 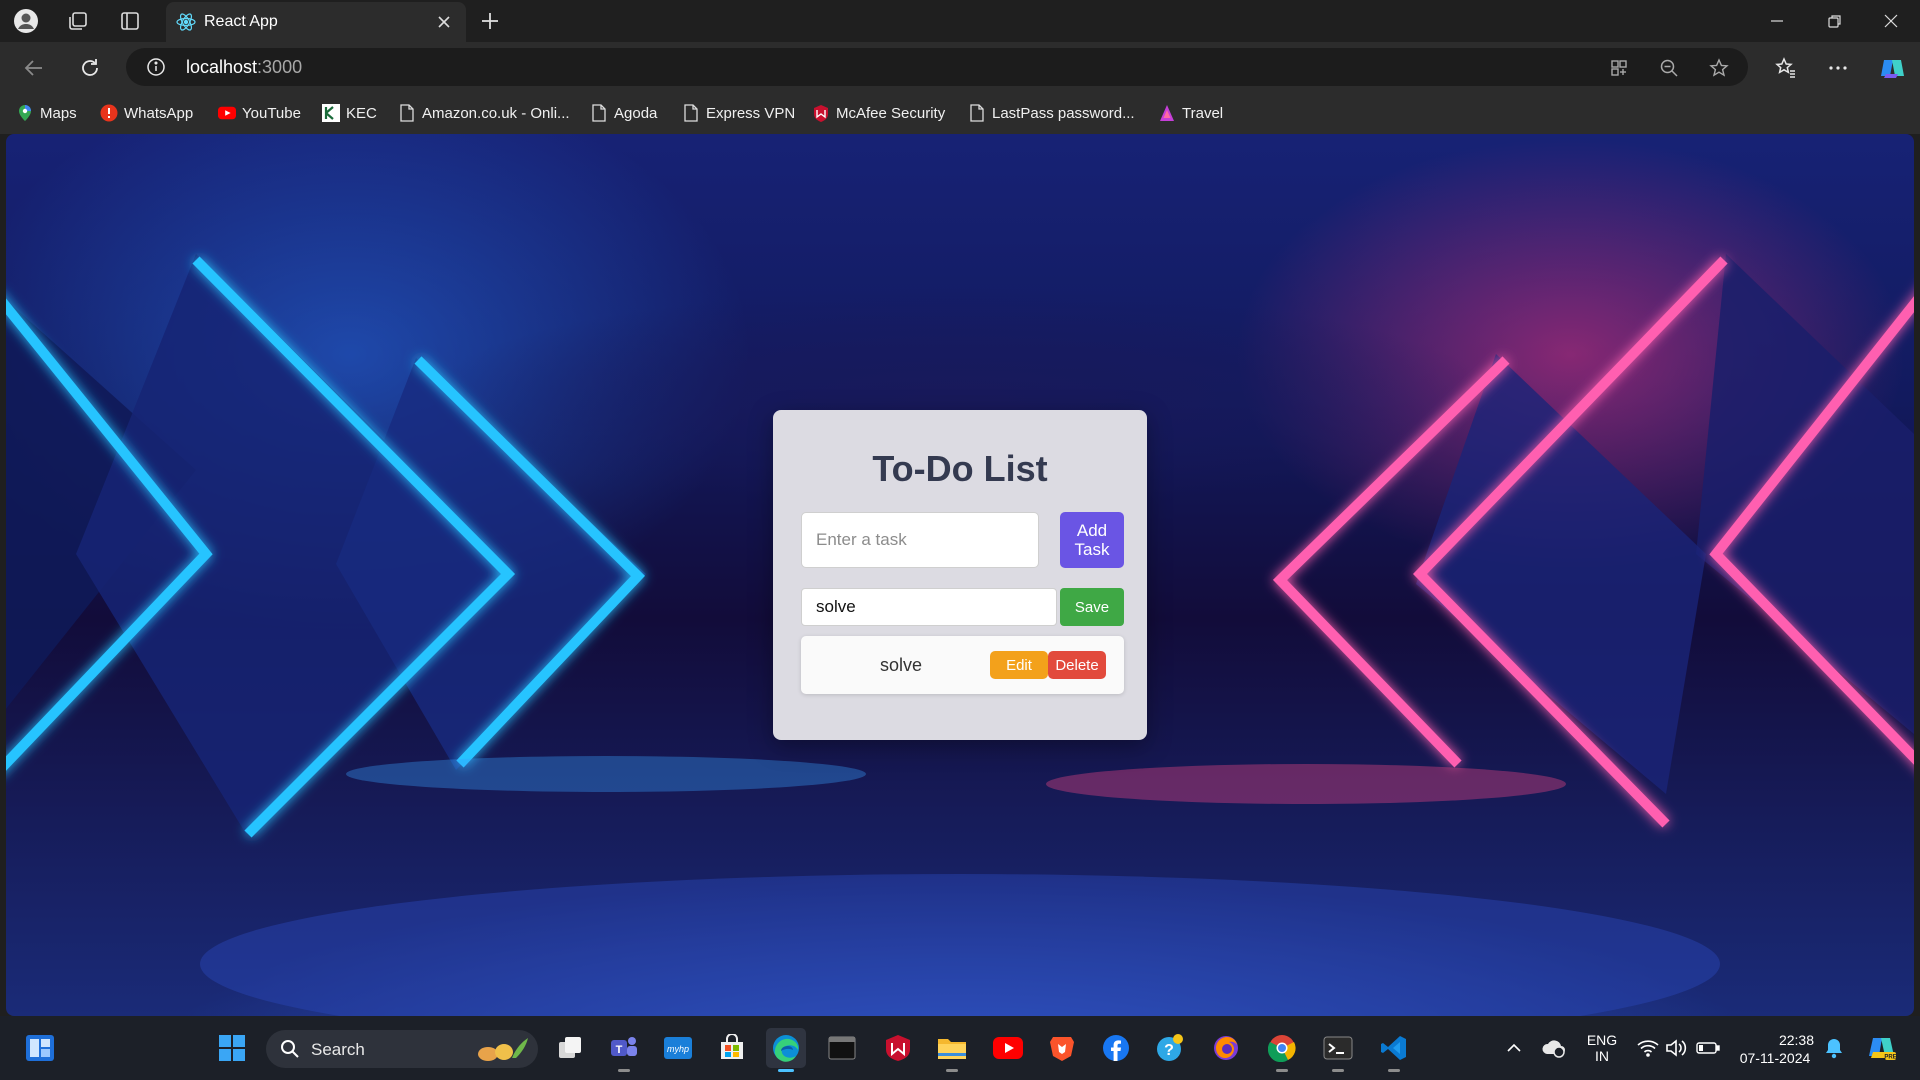 What do you see at coordinates (1775, 1049) in the screenshot?
I see `clock: 22:38 07-11-2024` at bounding box center [1775, 1049].